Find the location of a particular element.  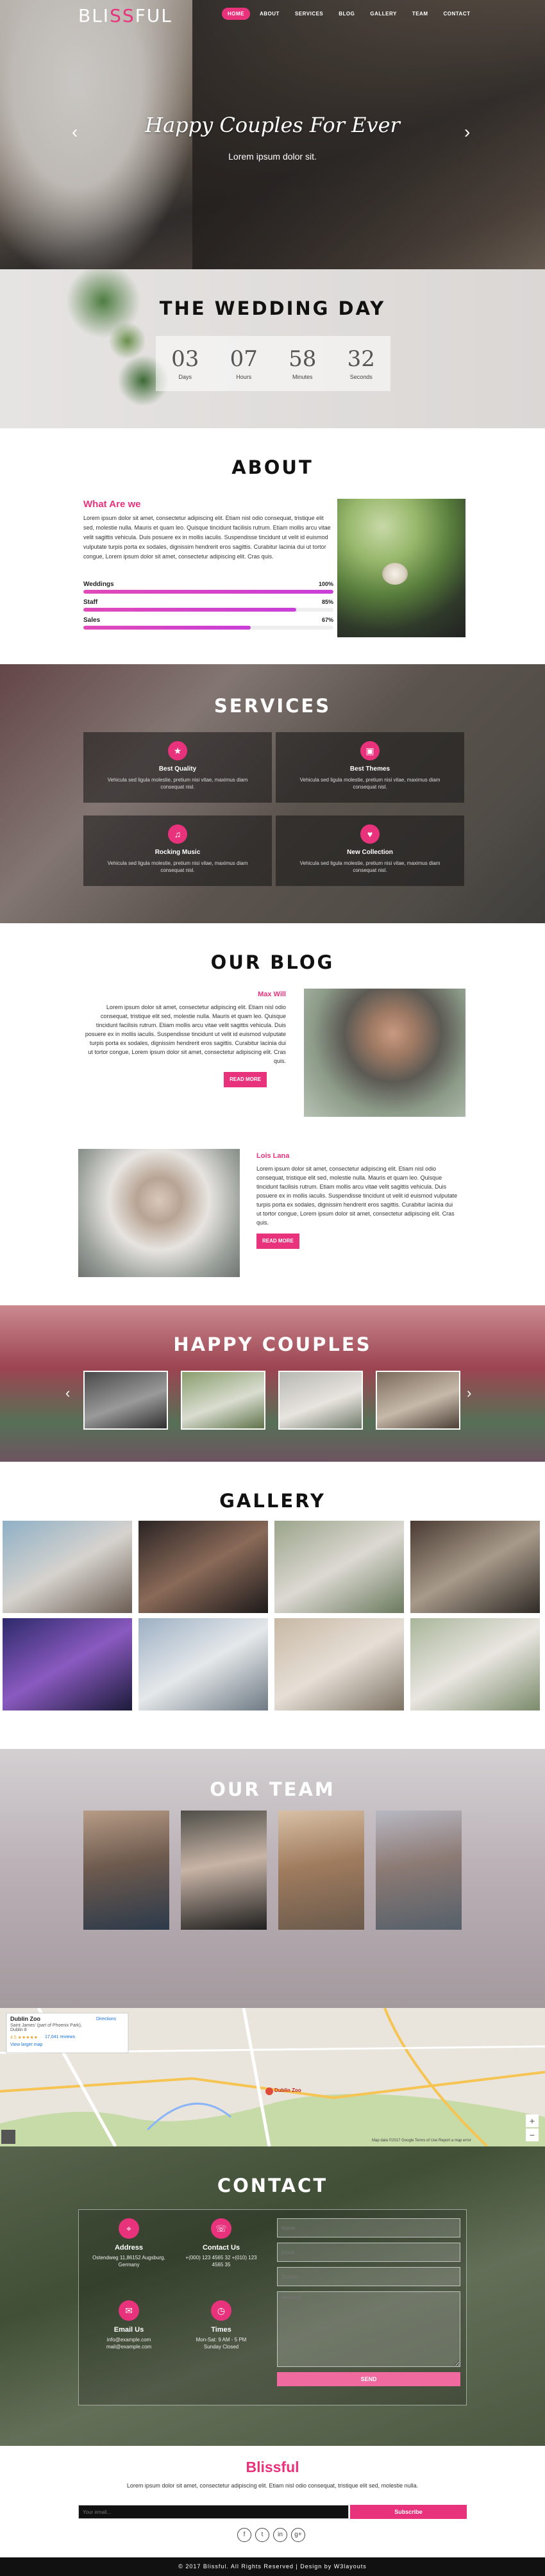

name-input is located at coordinates (369, 2227).